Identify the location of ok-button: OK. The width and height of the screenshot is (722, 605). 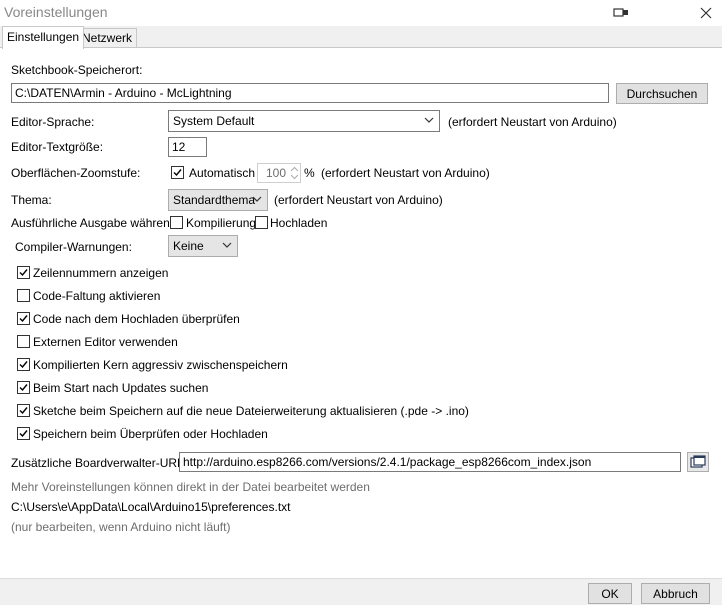
(610, 593).